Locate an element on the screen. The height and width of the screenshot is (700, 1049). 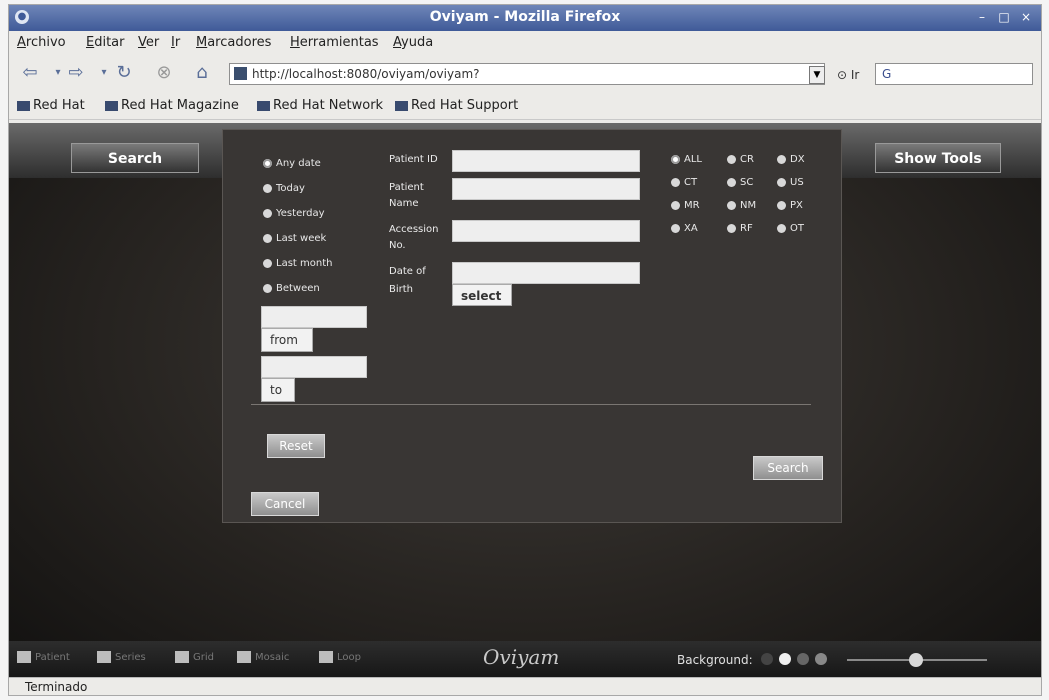
loop-tab: Loop is located at coordinates (340, 657).